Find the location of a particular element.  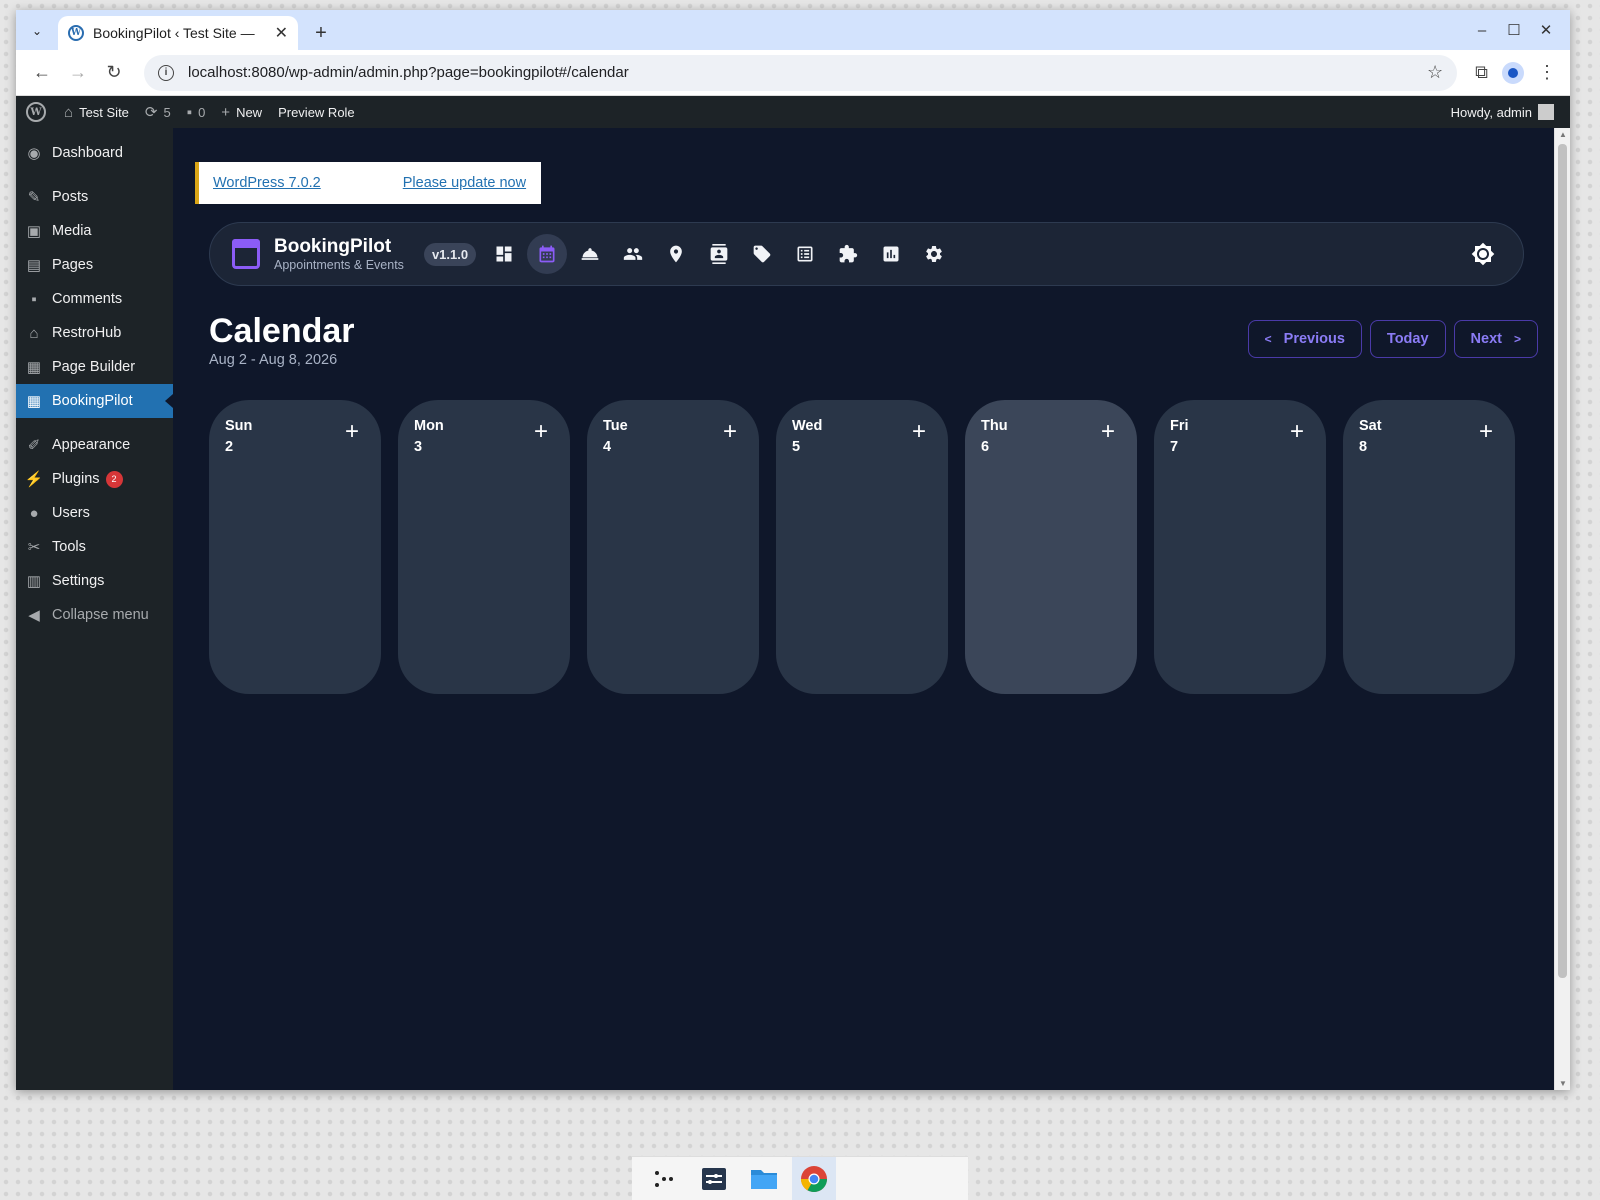

day-column-sun: Sun 2 + is located at coordinates (295, 547).